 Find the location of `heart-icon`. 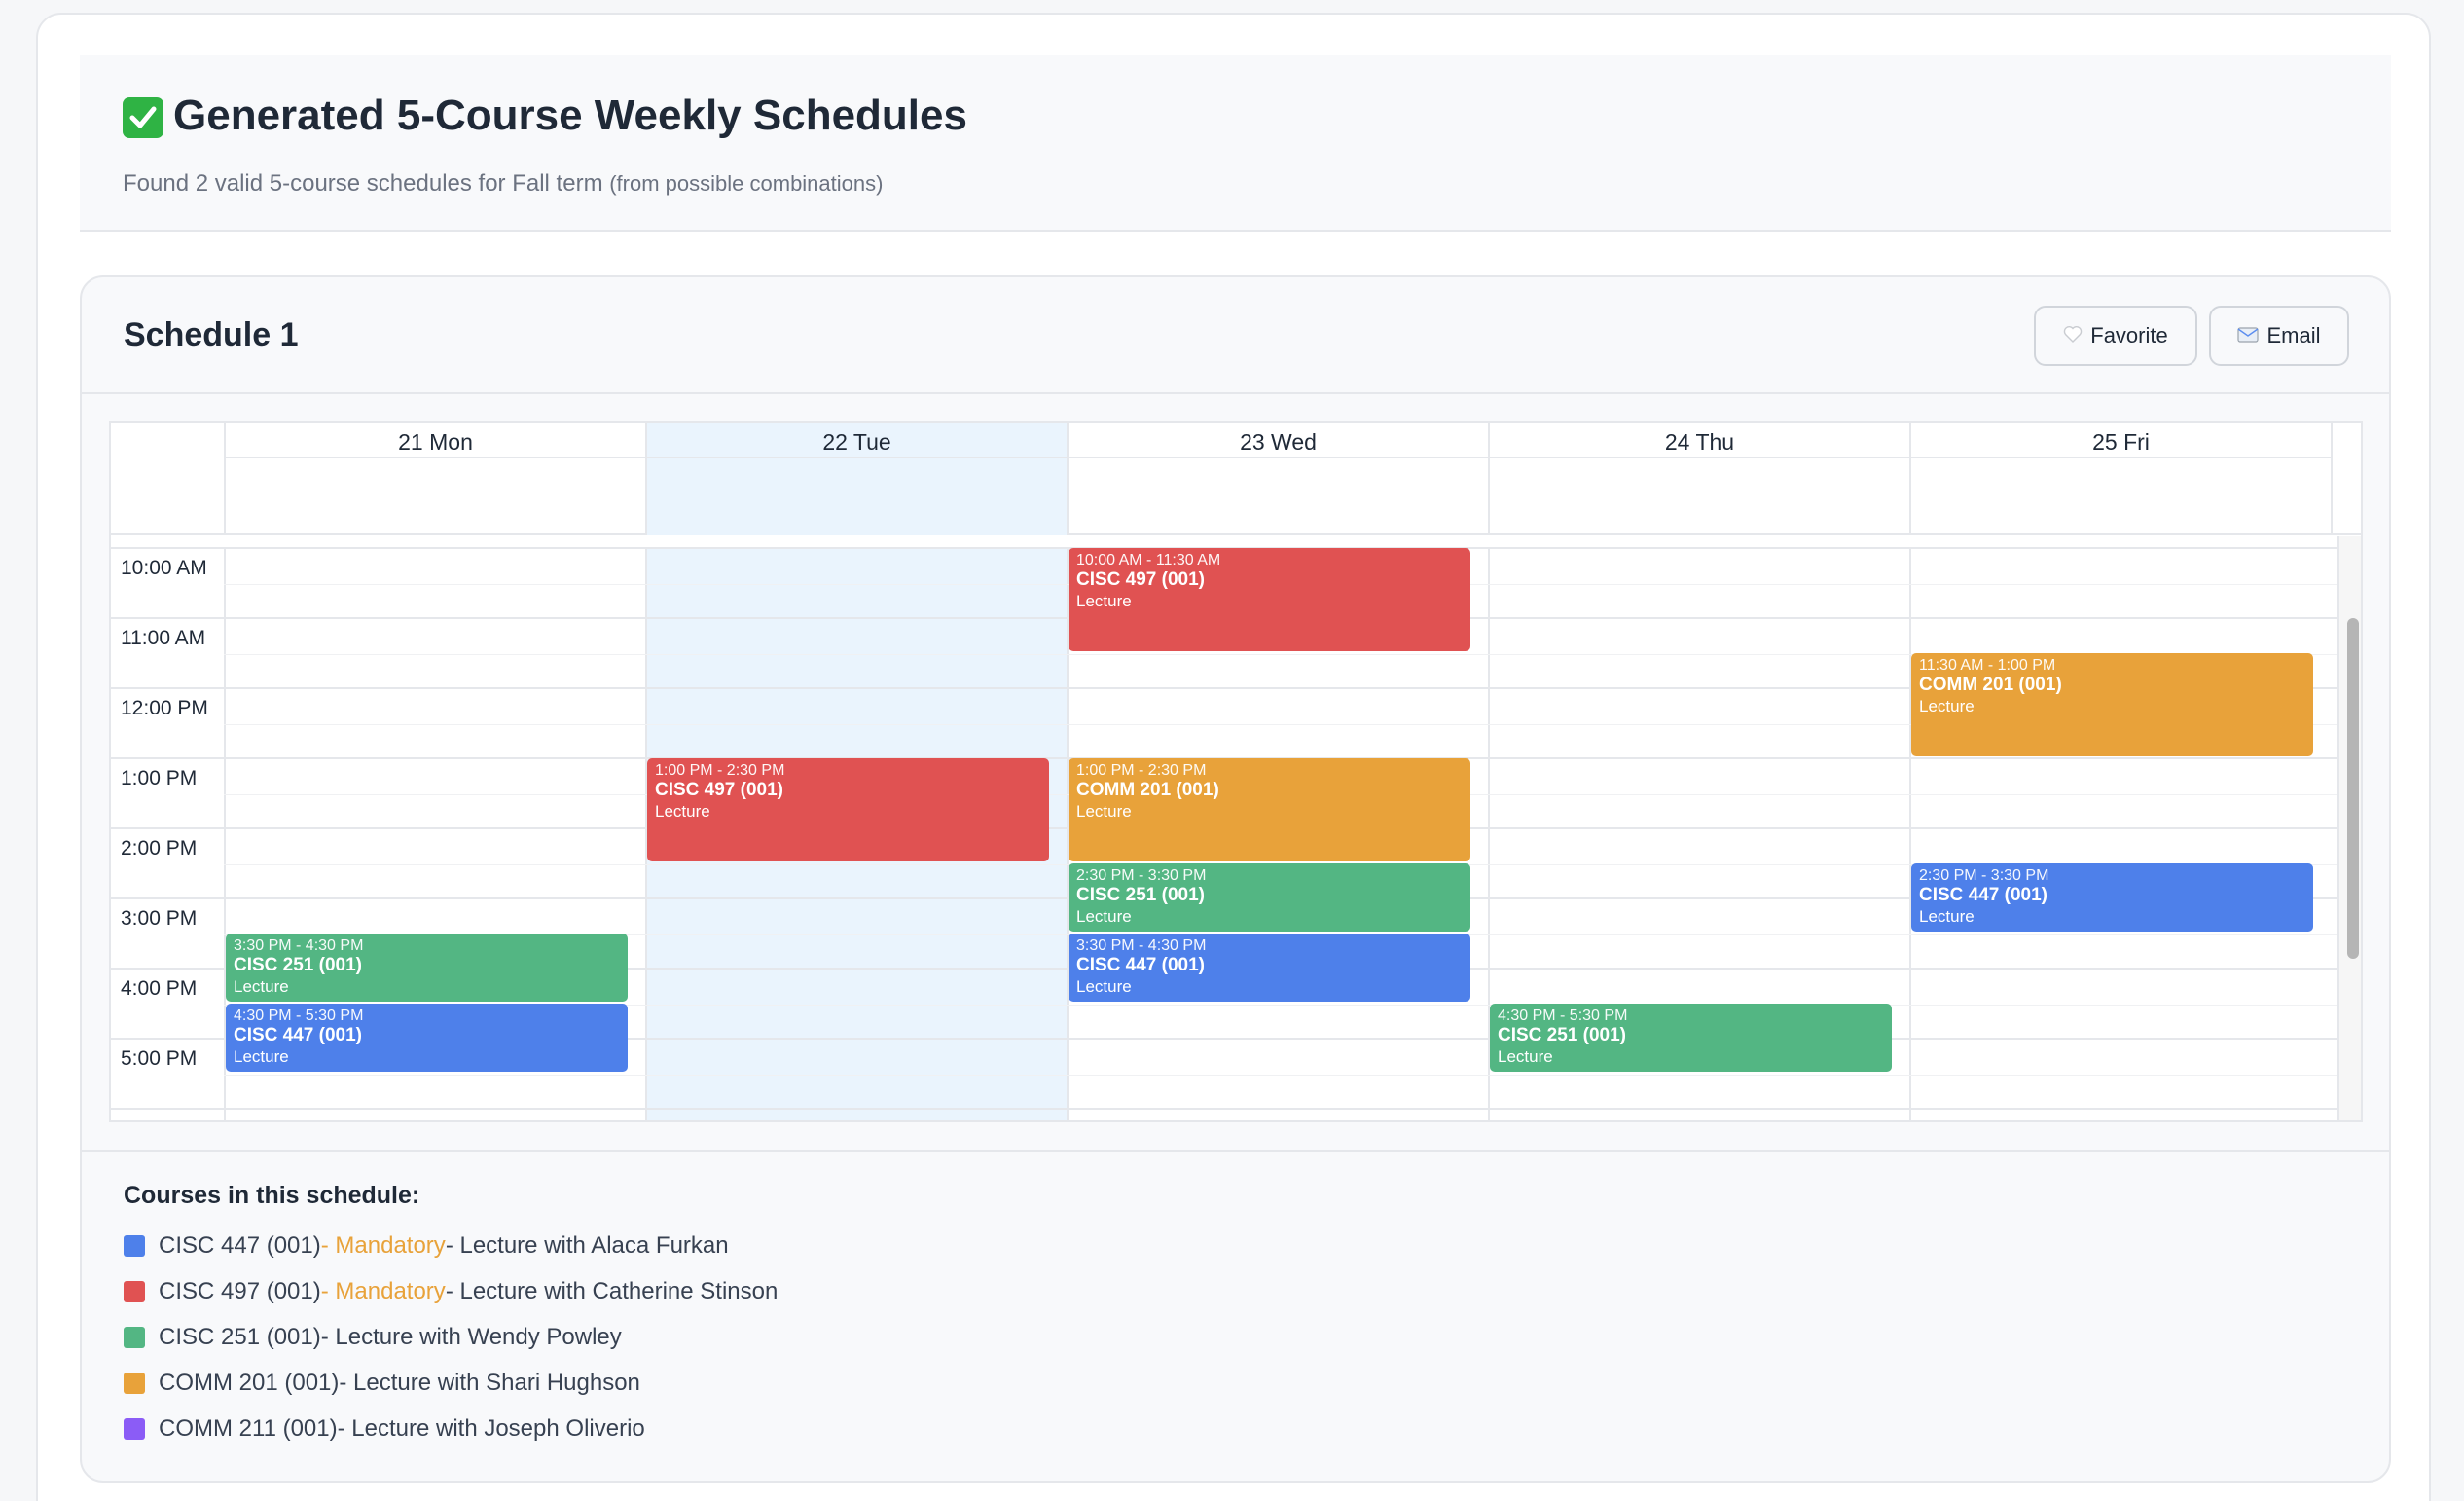

heart-icon is located at coordinates (2073, 335).